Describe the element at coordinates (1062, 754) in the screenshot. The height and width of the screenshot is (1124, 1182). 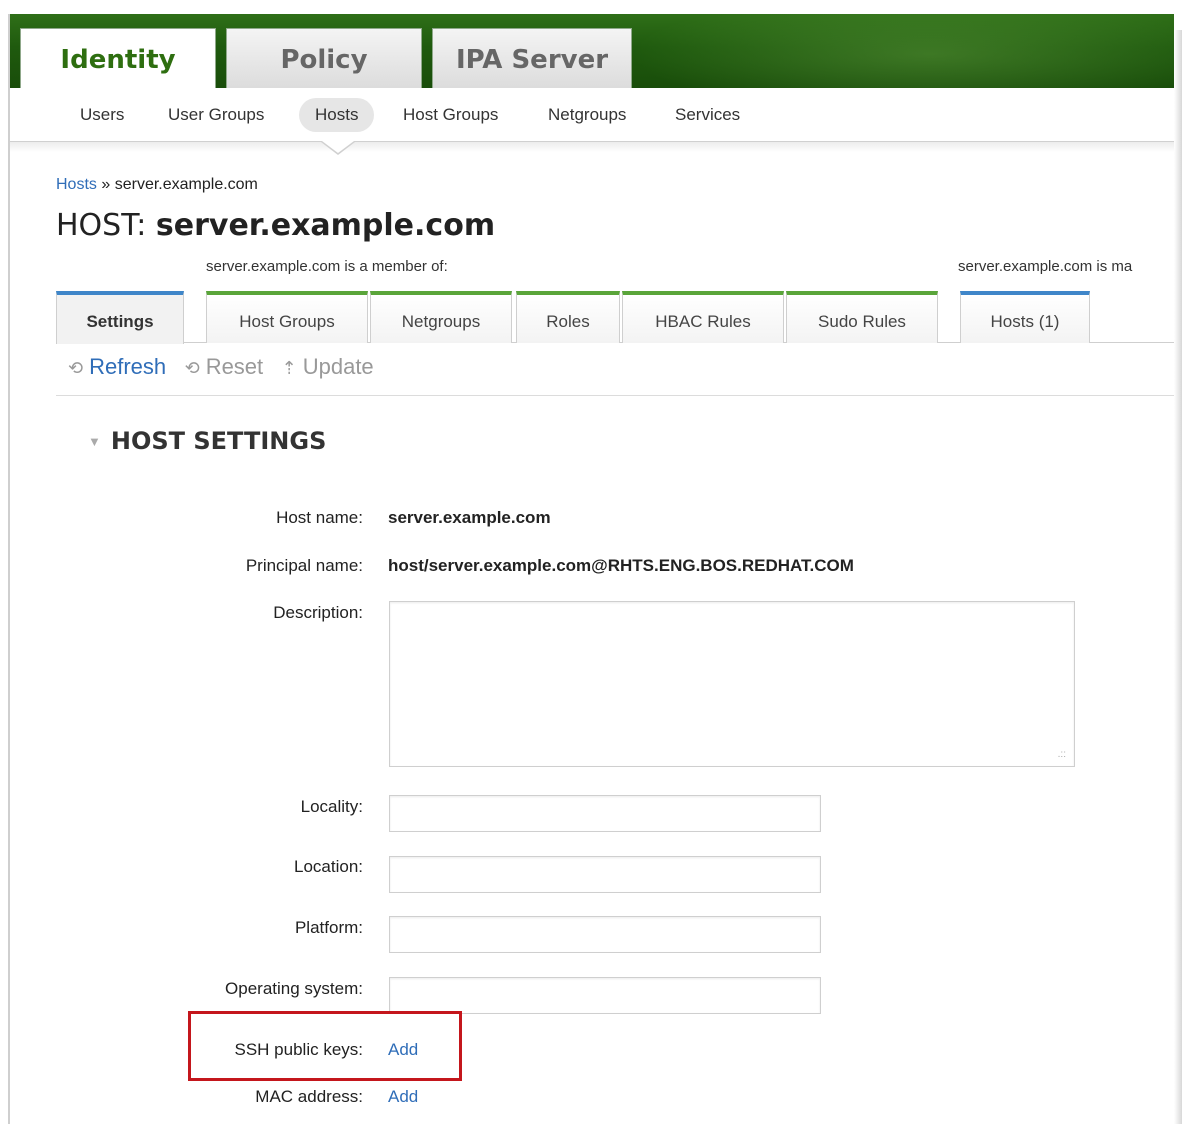
I see `resize-grip-icon: .::` at that location.